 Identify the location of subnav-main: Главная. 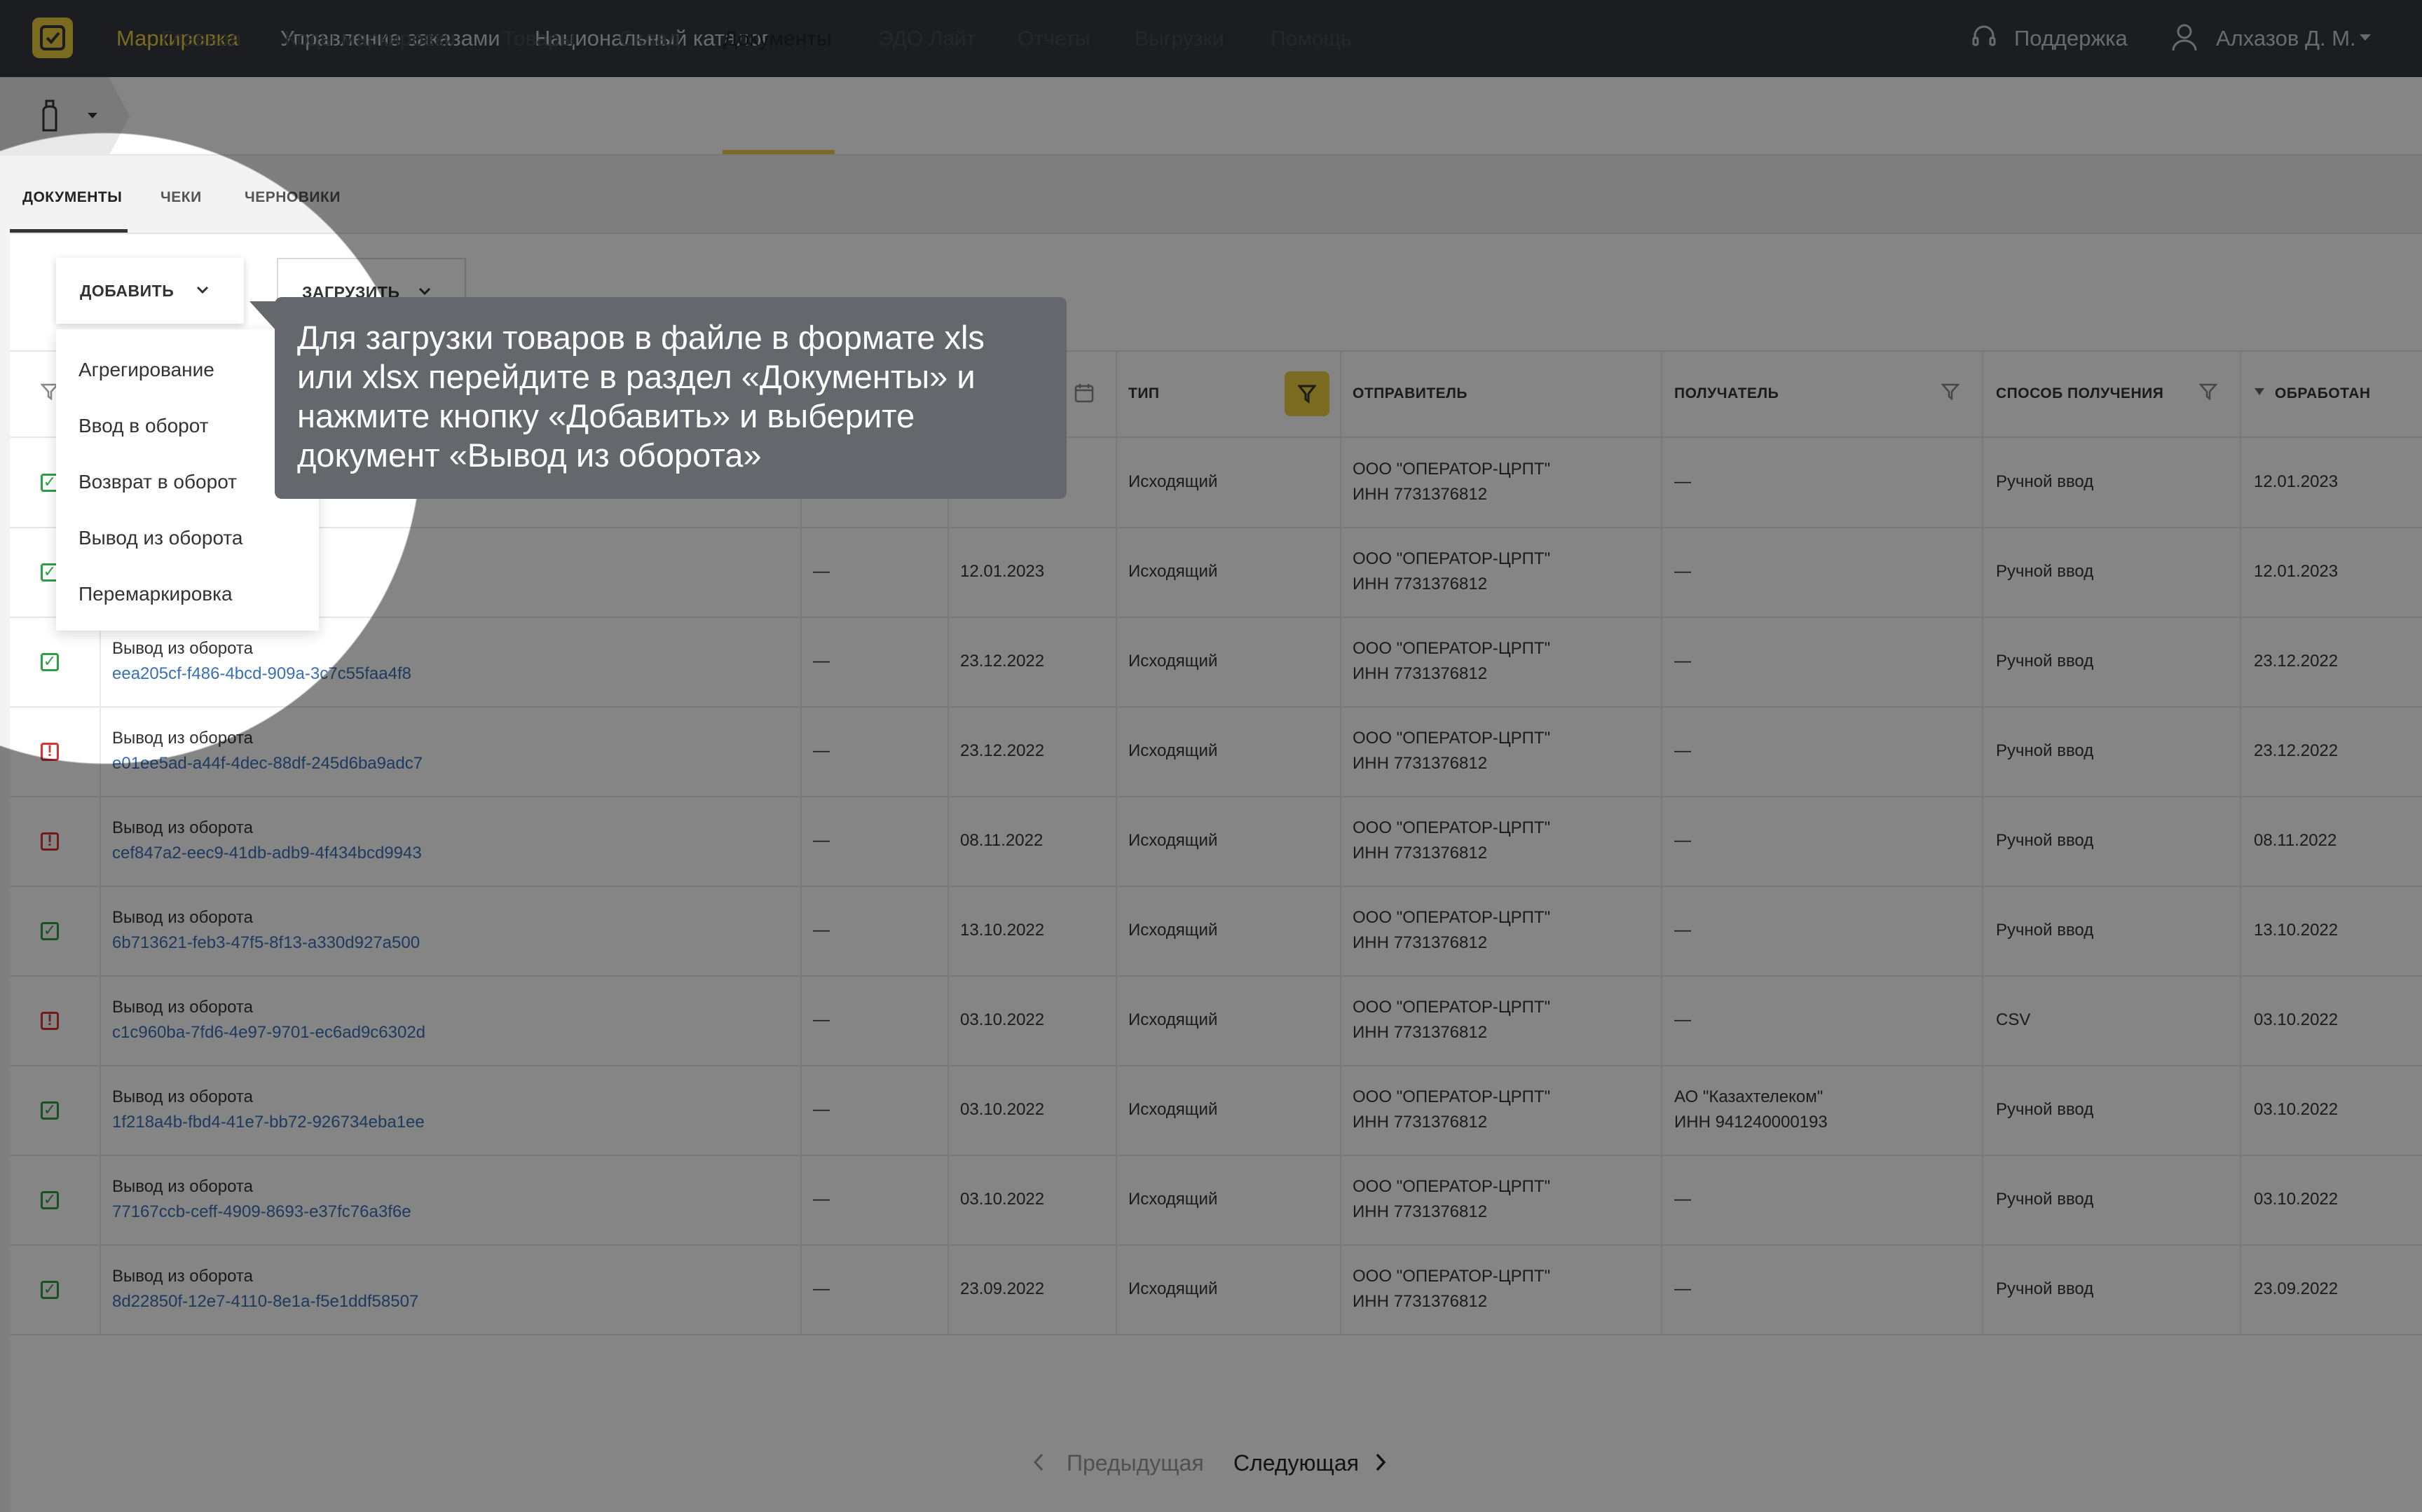
(201, 39).